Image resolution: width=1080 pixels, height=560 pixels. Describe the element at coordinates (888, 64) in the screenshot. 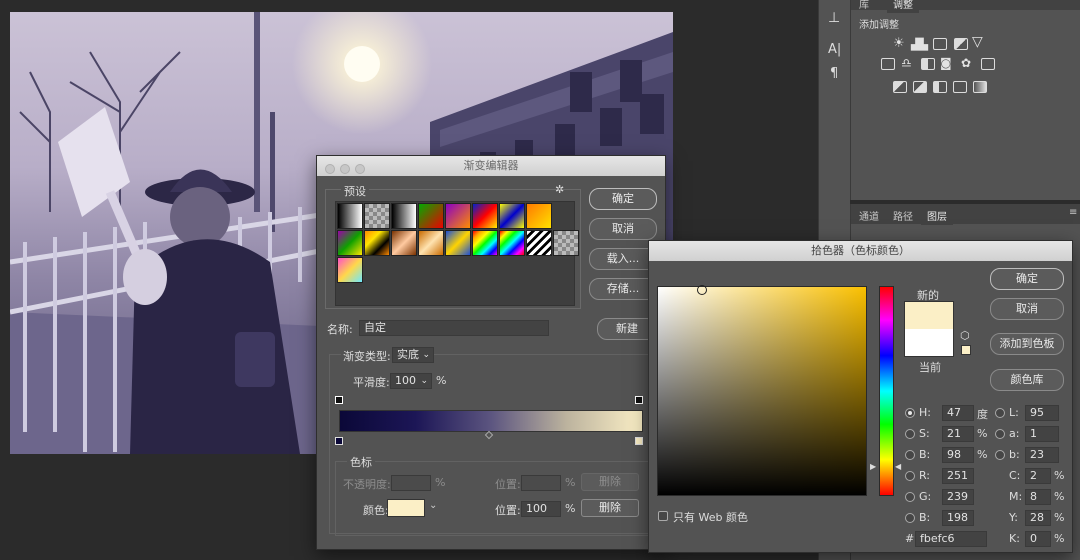

I see `hue-saturation-icon` at that location.